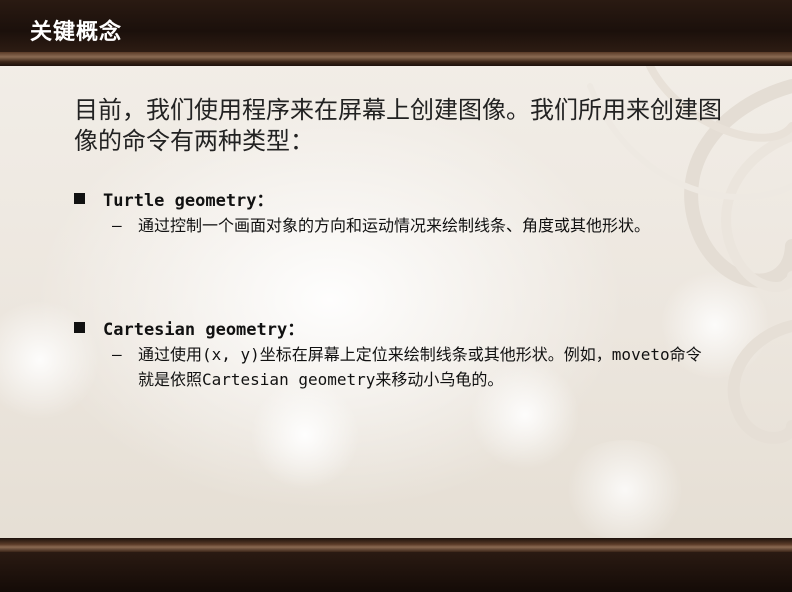  I want to click on bullet-turtle-geometry: Turtle geometry：, so click(174, 198).